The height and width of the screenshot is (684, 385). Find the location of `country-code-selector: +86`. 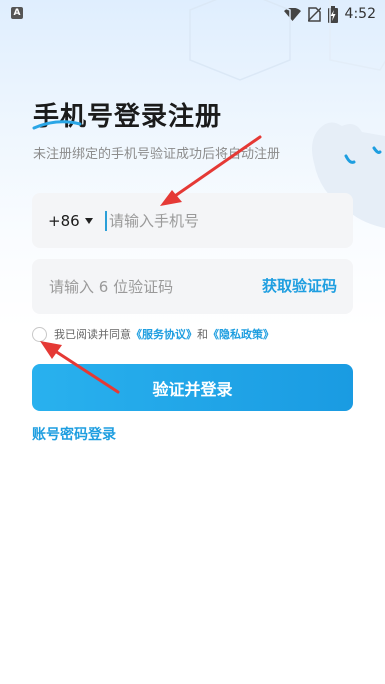

country-code-selector: +86 is located at coordinates (70, 220).